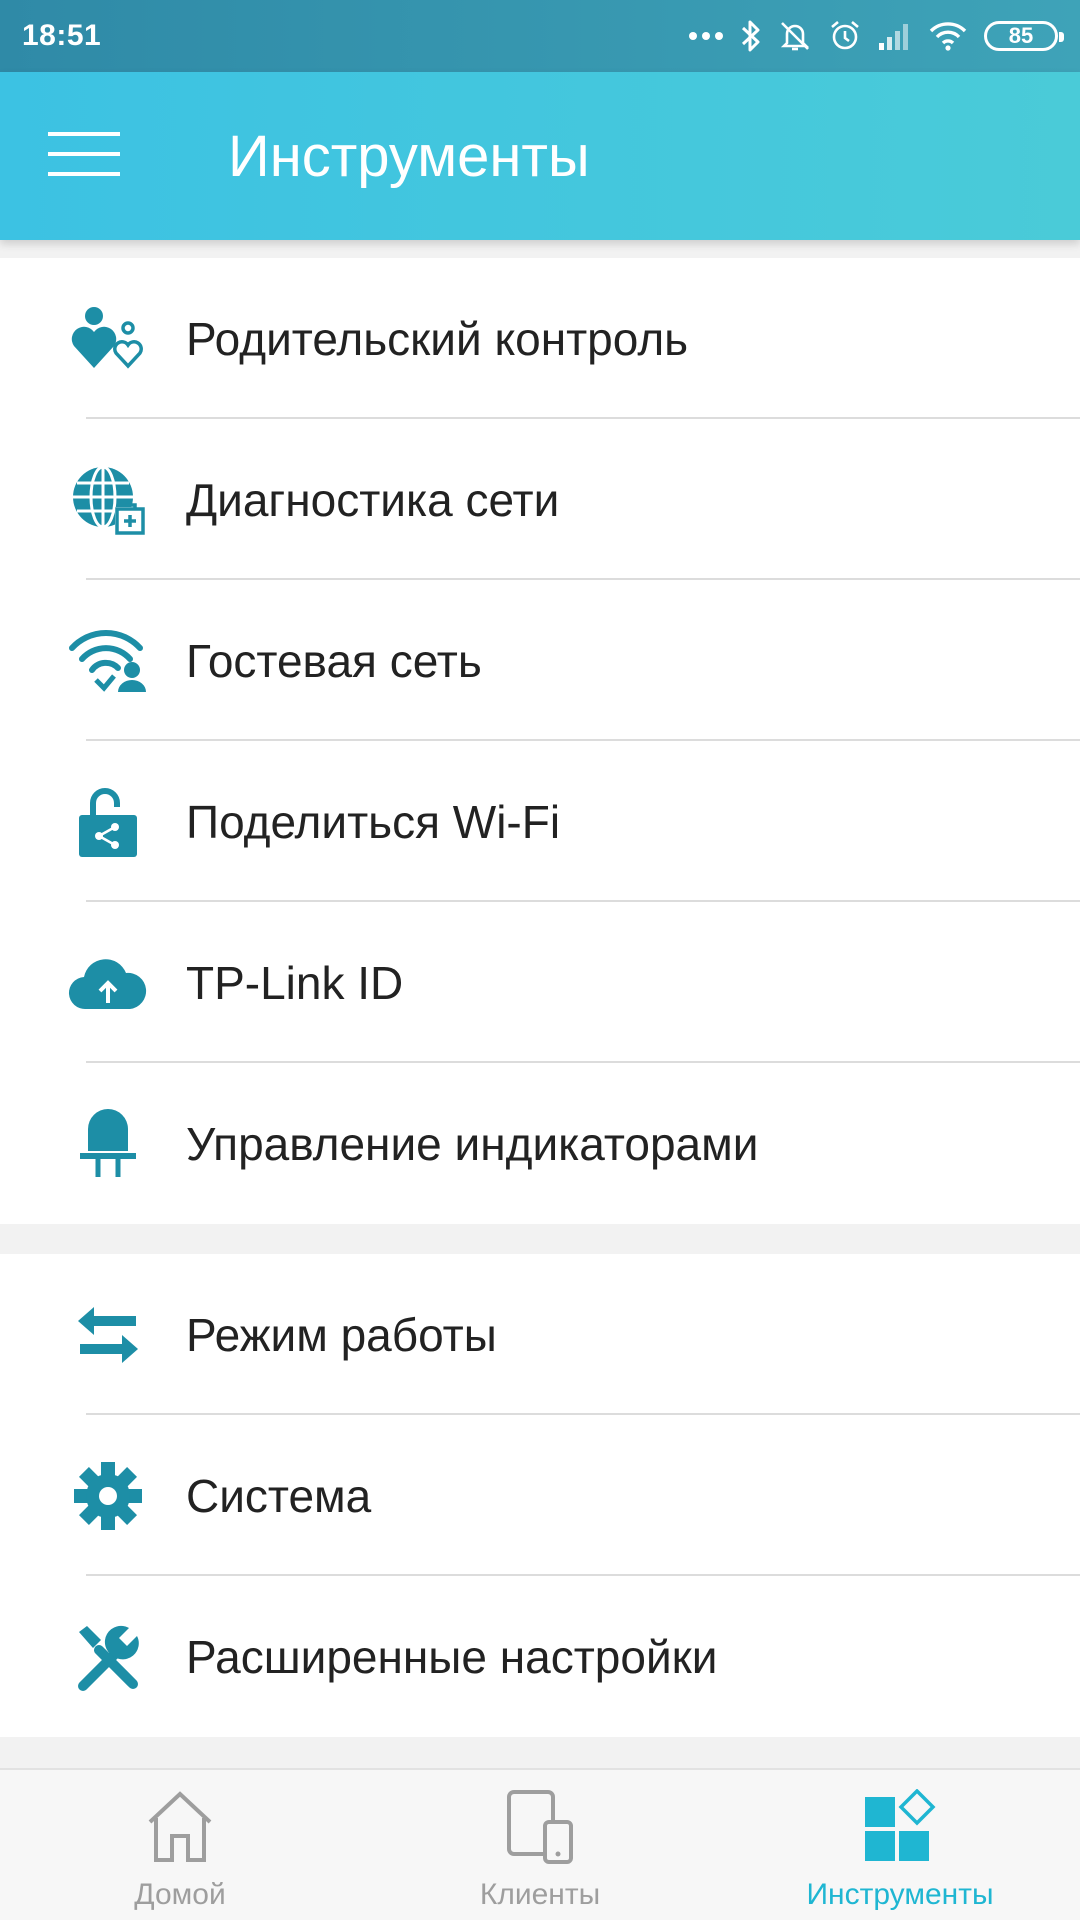  I want to click on status-time: 18:51, so click(62, 35).